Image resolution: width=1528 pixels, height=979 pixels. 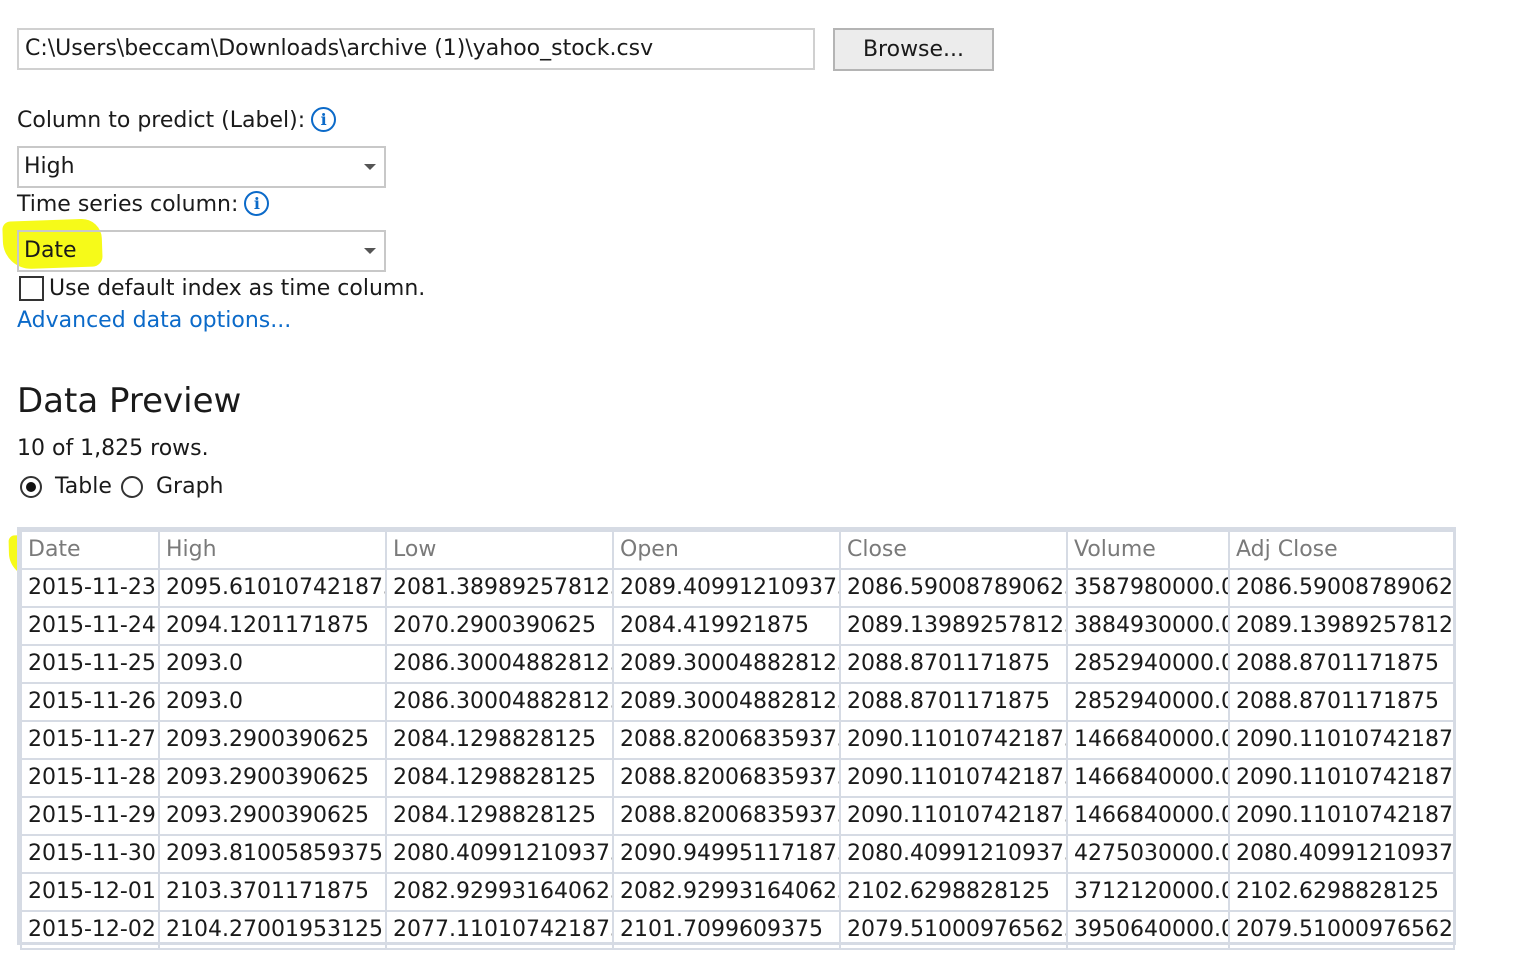 What do you see at coordinates (190, 486) in the screenshot?
I see `graph-view-label: Graph` at bounding box center [190, 486].